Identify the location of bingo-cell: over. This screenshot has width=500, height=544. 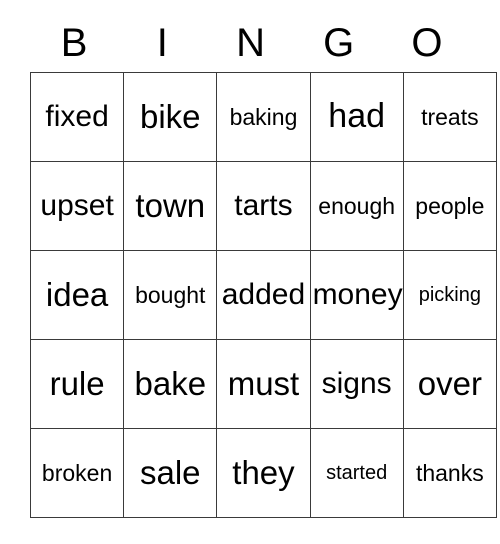
(449, 384).